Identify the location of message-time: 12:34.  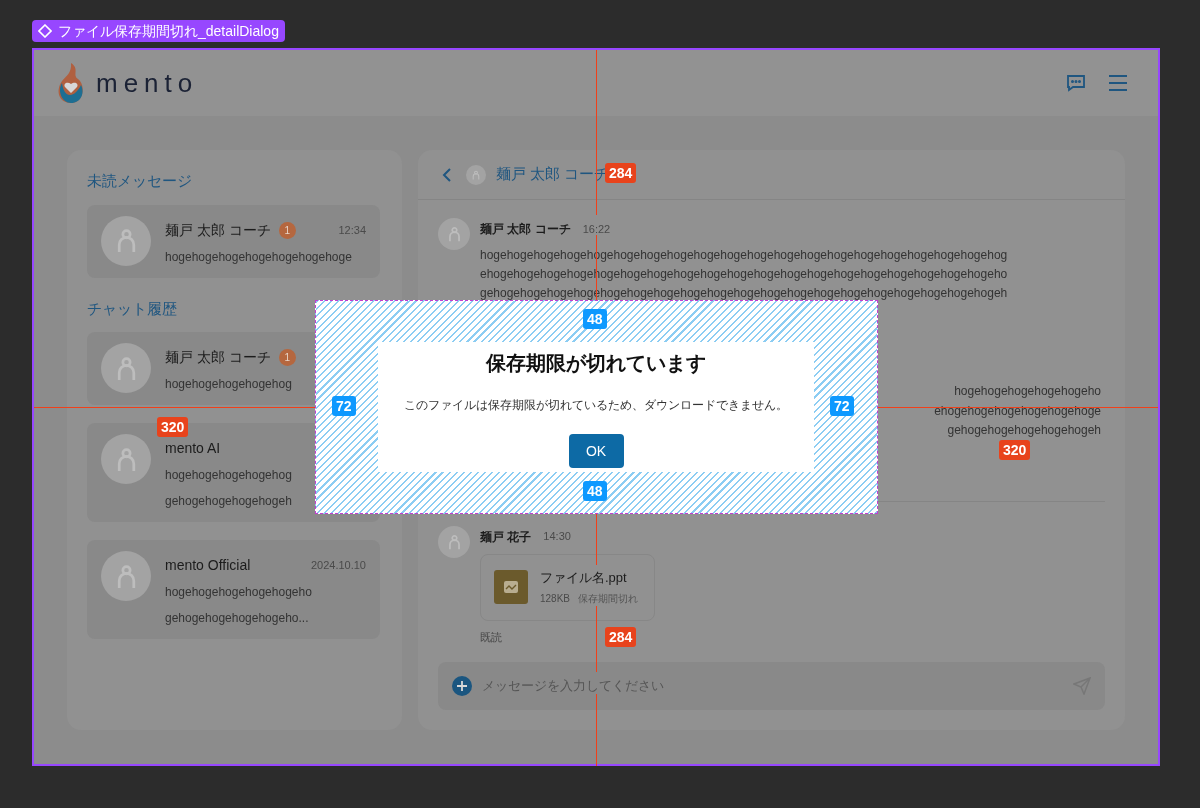
(352, 230).